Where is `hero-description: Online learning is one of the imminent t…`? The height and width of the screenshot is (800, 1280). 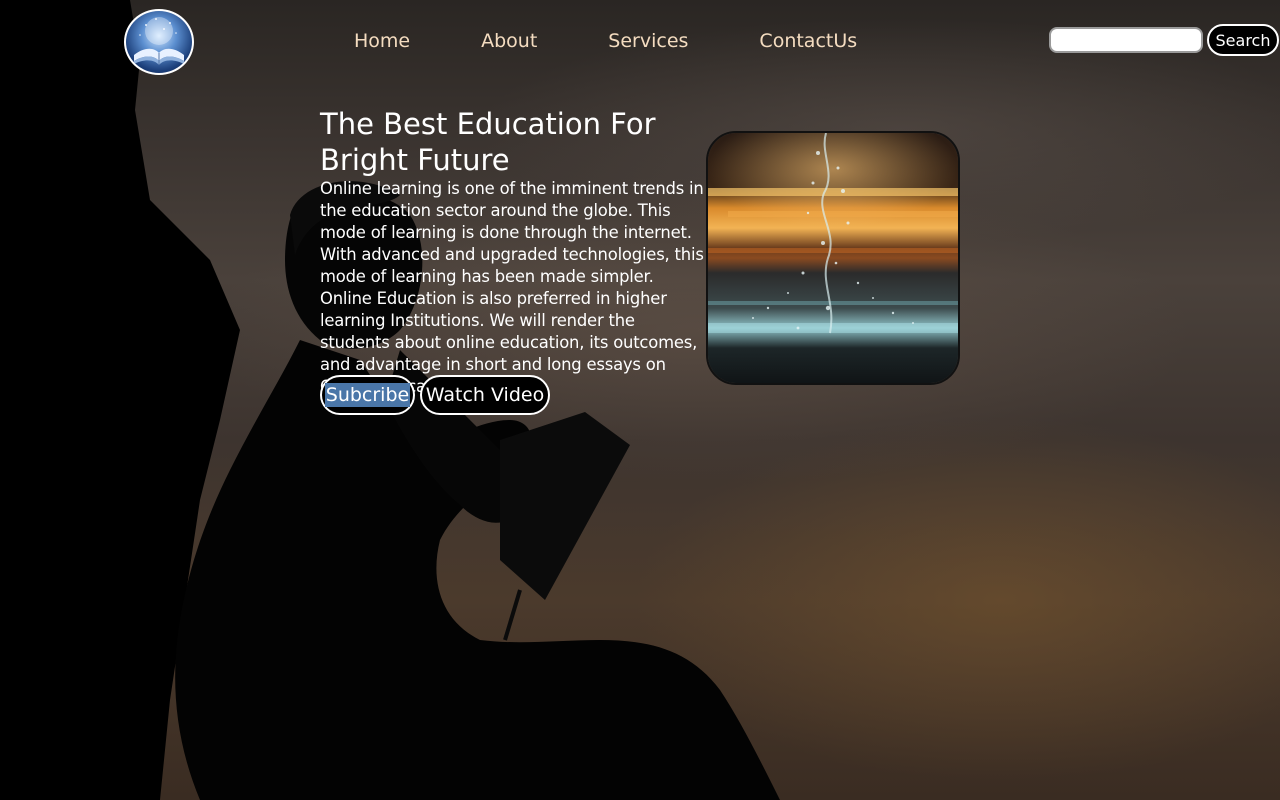 hero-description: Online learning is one of the imminent t… is located at coordinates (512, 287).